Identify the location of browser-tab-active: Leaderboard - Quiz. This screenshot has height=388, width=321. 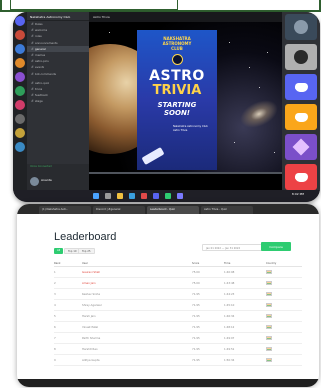
(173, 210).